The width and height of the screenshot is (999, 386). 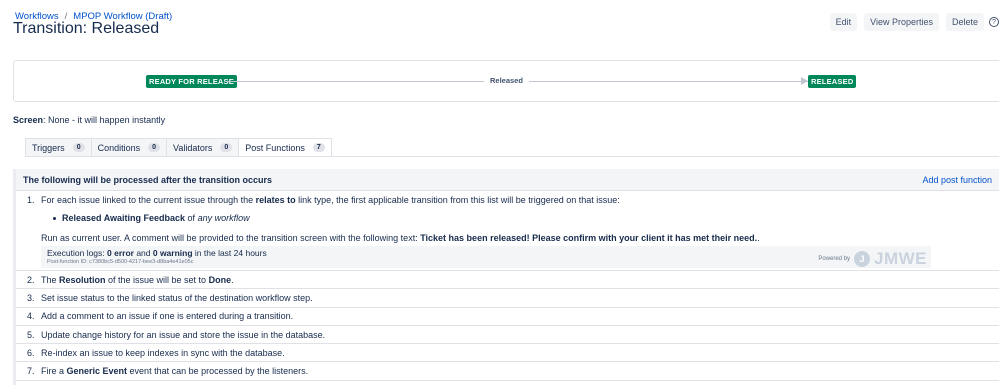 What do you see at coordinates (157, 279) in the screenshot?
I see `description-text: of the issue will be set to` at bounding box center [157, 279].